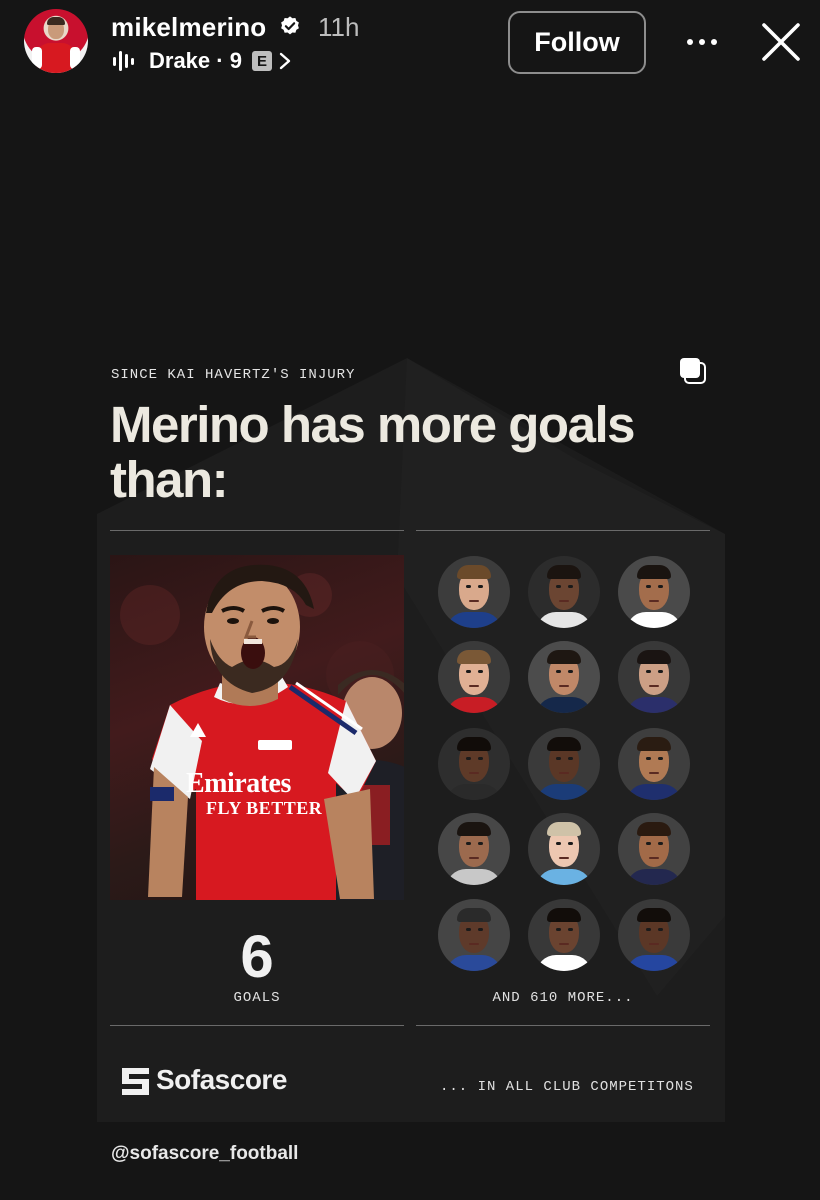 The height and width of the screenshot is (1200, 820). What do you see at coordinates (56, 41) in the screenshot?
I see `profile-avatar` at bounding box center [56, 41].